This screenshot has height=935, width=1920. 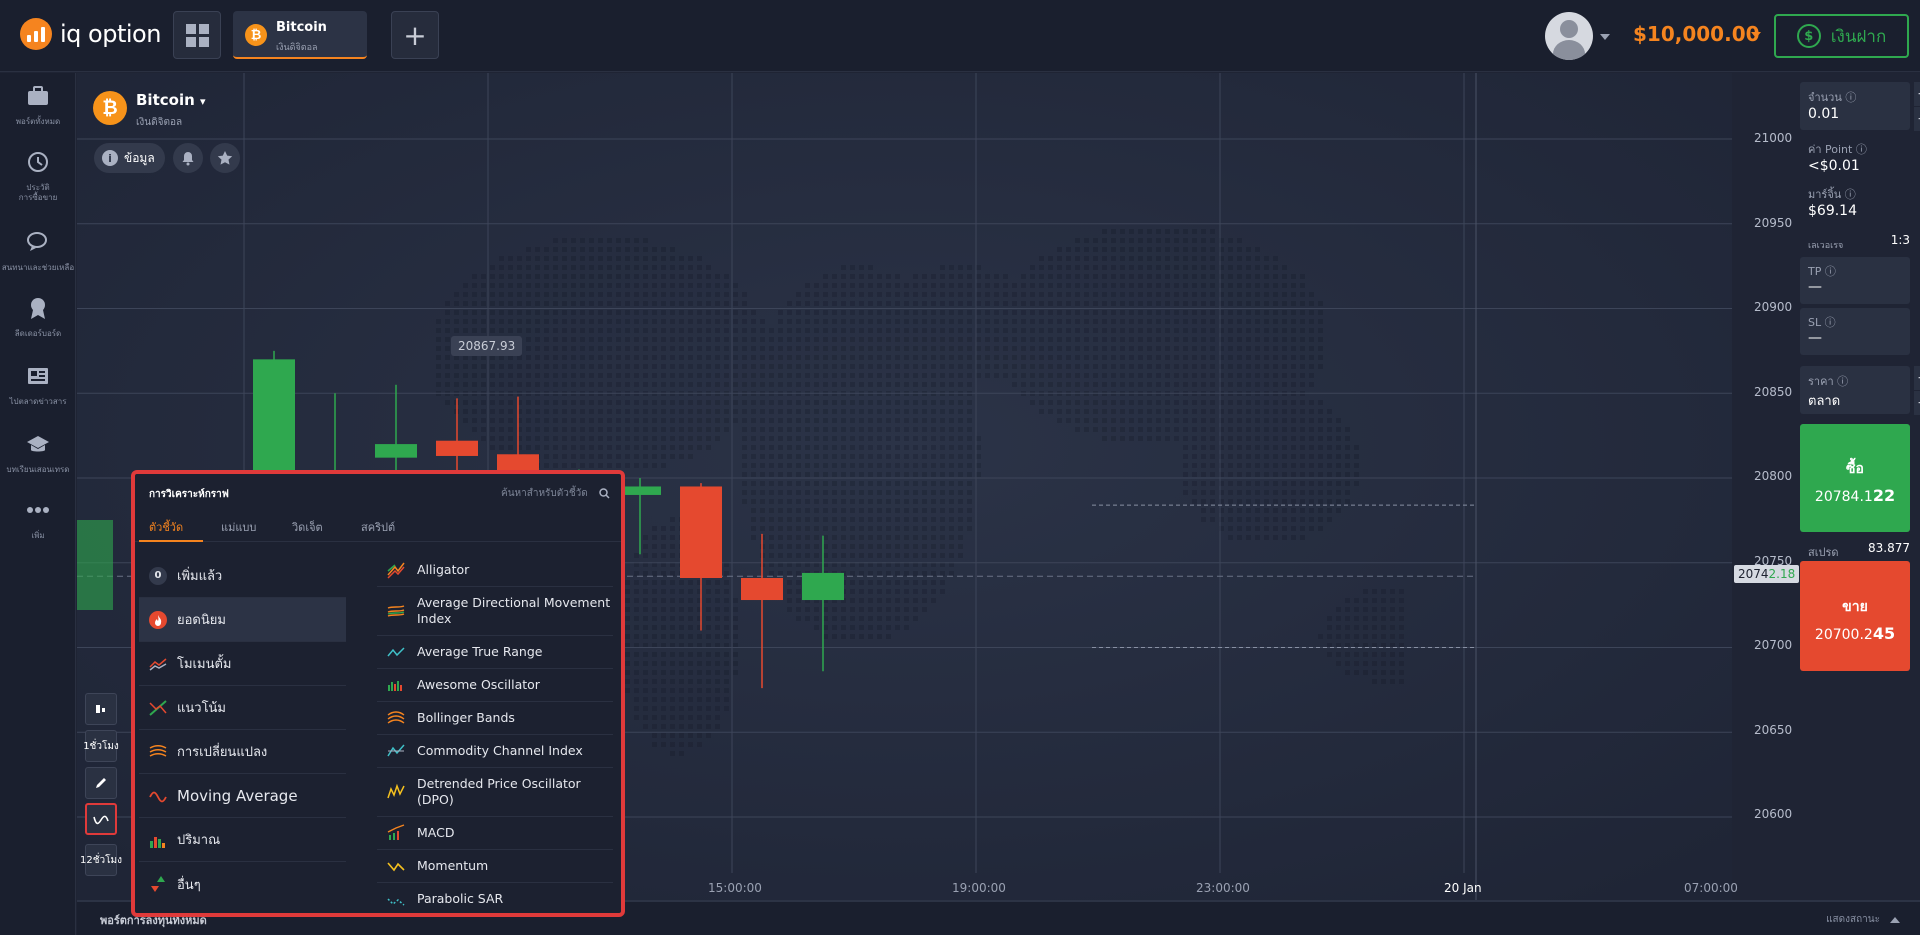 I want to click on add-asset-button: +, so click(x=415, y=35).